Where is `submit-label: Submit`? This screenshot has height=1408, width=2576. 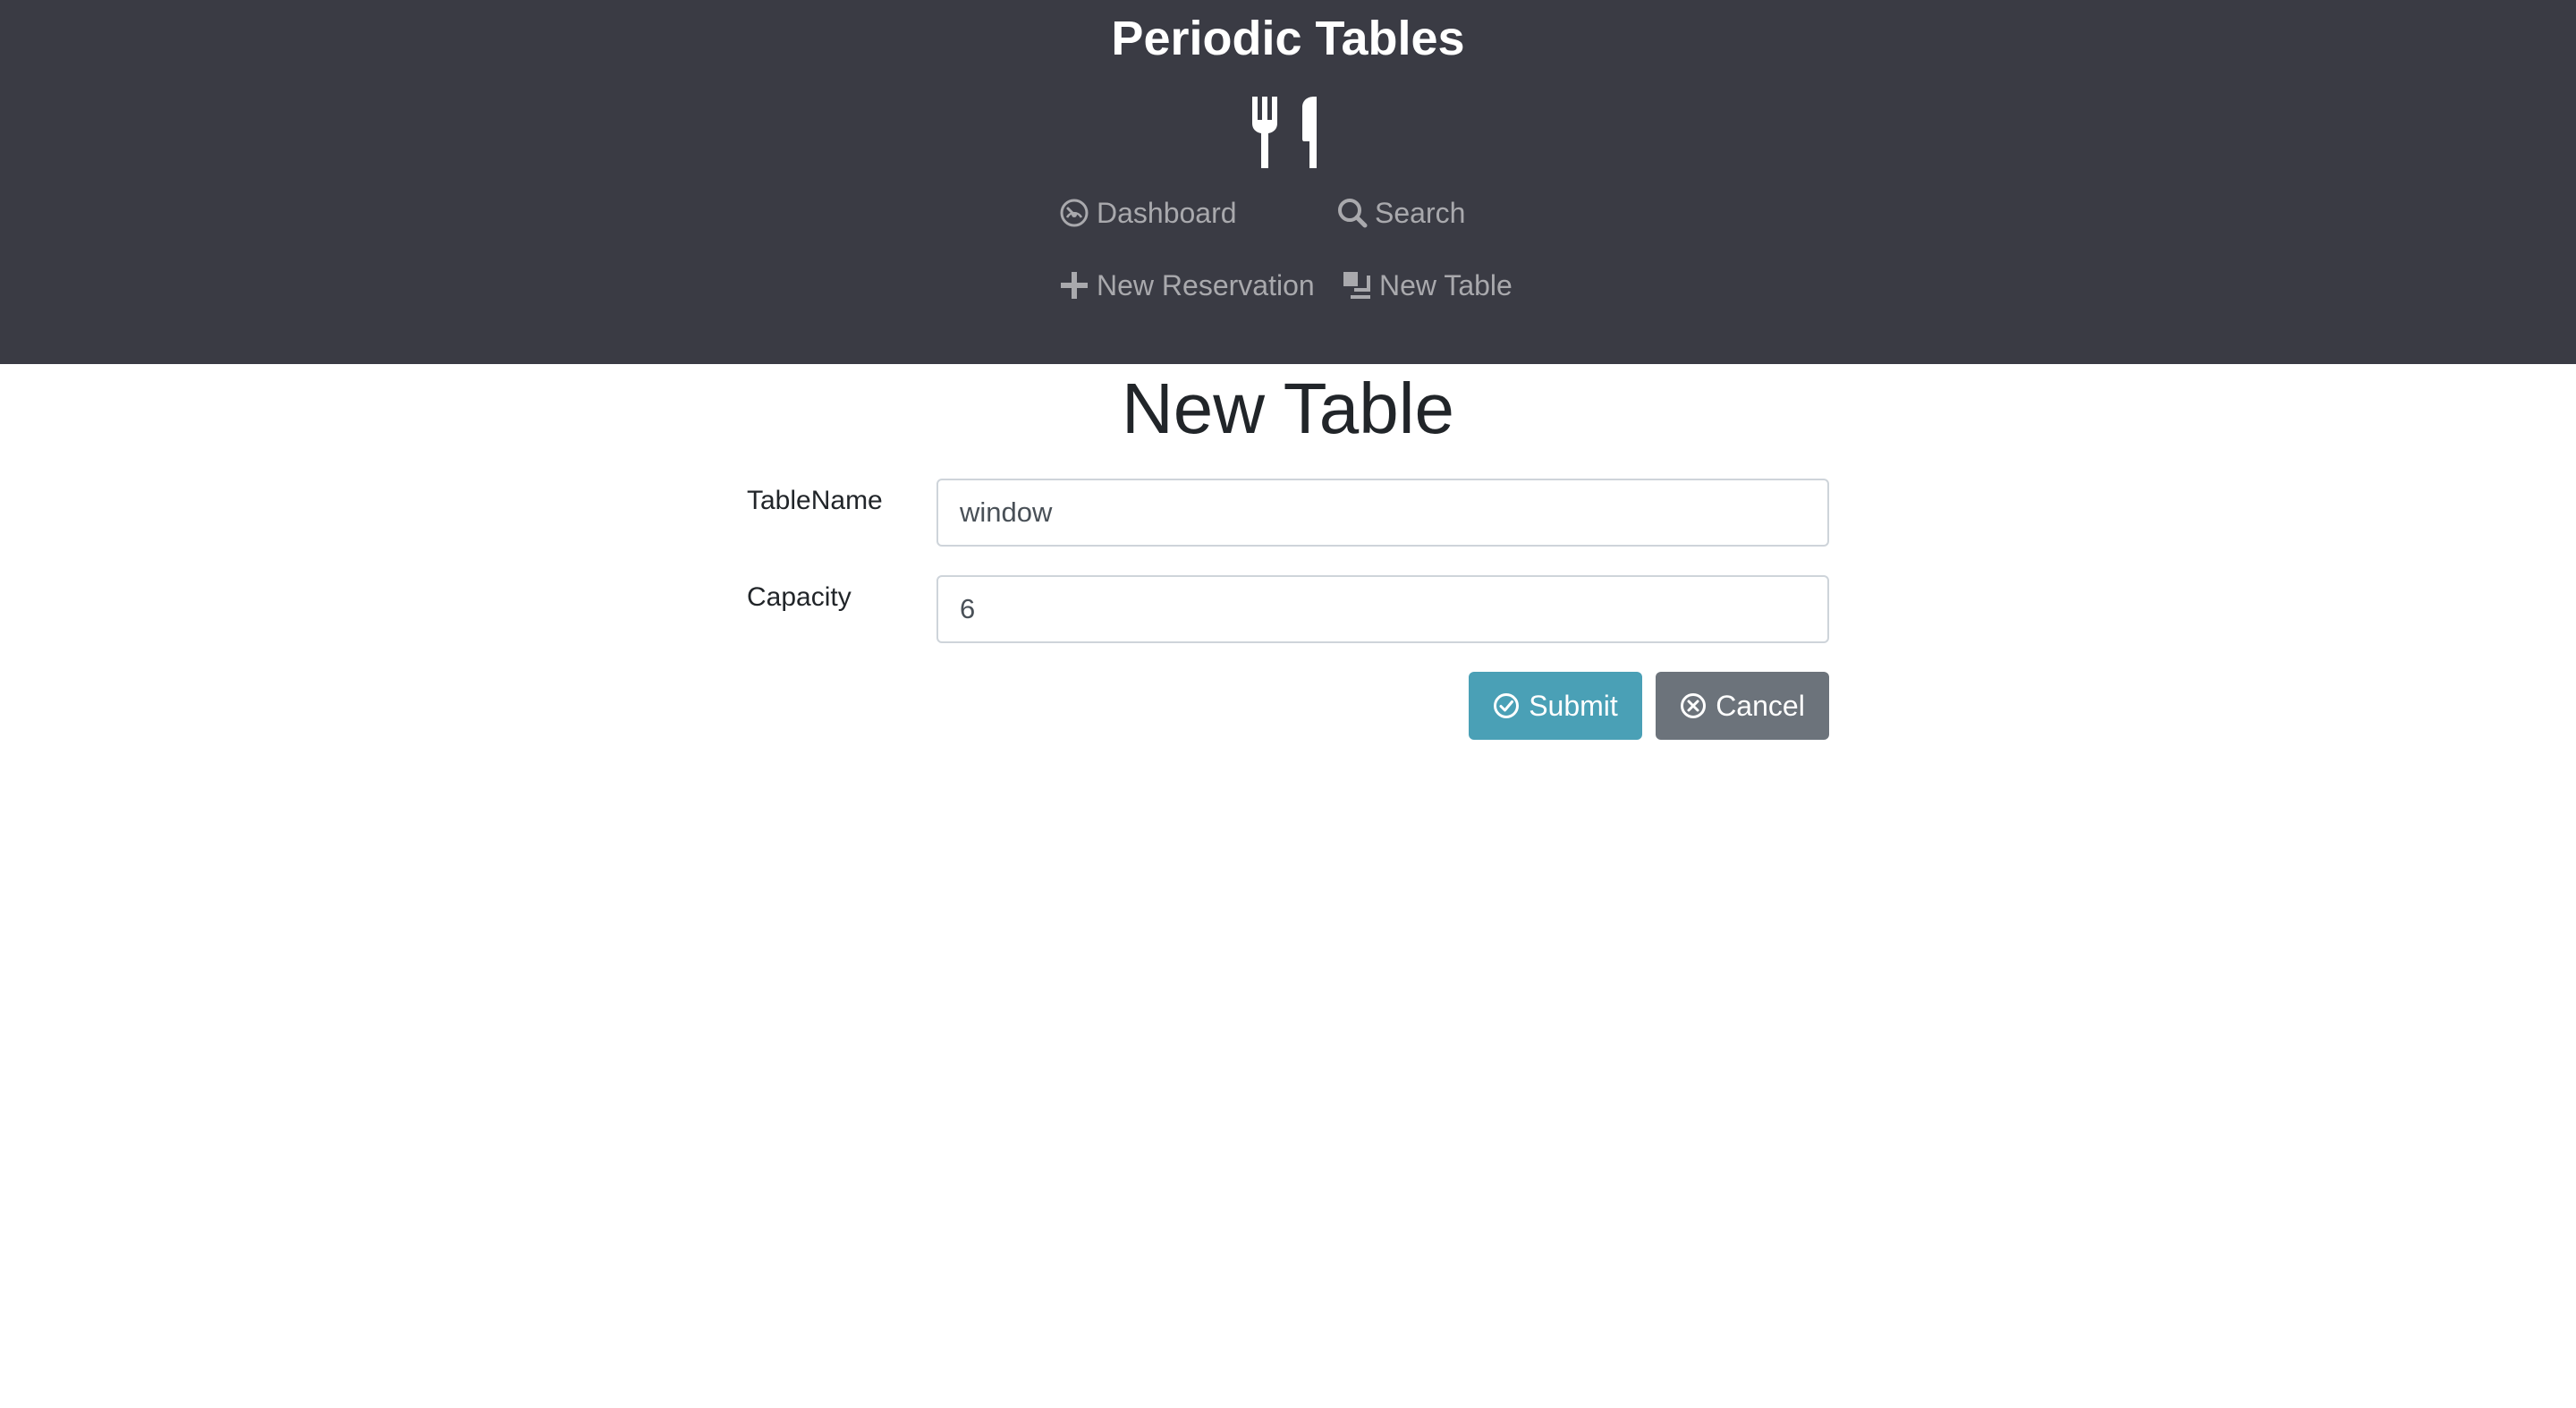
submit-label: Submit is located at coordinates (1573, 705).